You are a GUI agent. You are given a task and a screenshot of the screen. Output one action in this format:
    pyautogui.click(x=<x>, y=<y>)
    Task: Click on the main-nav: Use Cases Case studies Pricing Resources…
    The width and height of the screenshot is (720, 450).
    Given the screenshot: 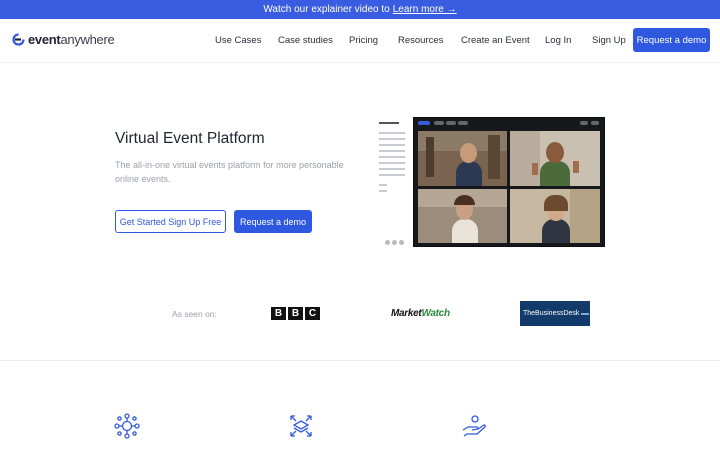 What is the action you would take?
    pyautogui.click(x=360, y=41)
    